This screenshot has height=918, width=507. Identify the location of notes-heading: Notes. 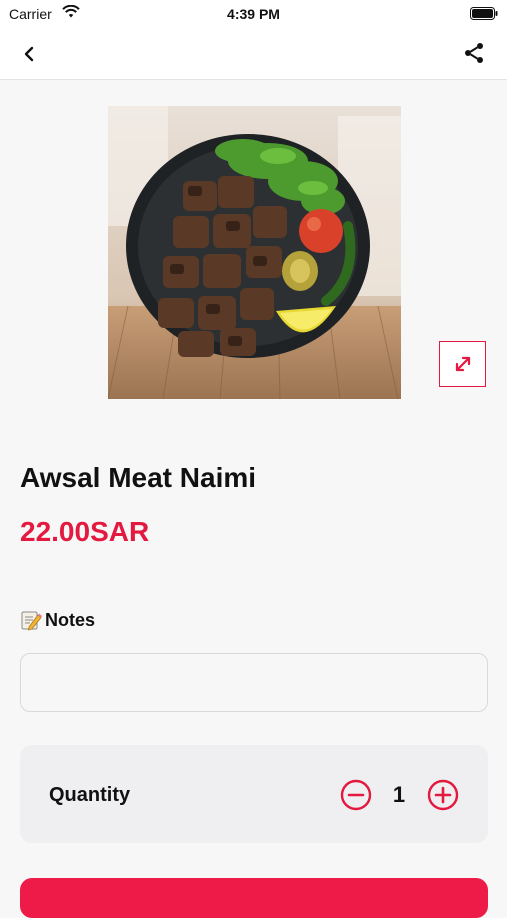
(57, 620).